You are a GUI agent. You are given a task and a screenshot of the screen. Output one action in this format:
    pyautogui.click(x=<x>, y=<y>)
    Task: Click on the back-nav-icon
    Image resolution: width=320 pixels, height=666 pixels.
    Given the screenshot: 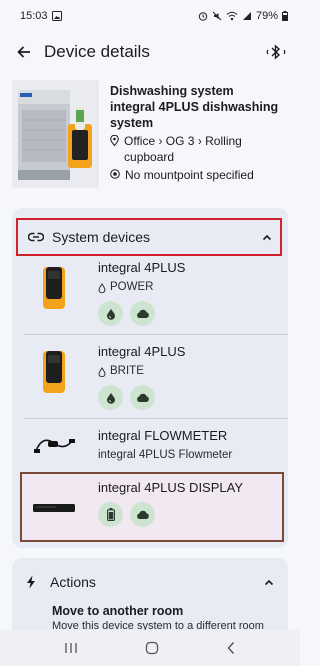 What is the action you would take?
    pyautogui.click(x=231, y=648)
    